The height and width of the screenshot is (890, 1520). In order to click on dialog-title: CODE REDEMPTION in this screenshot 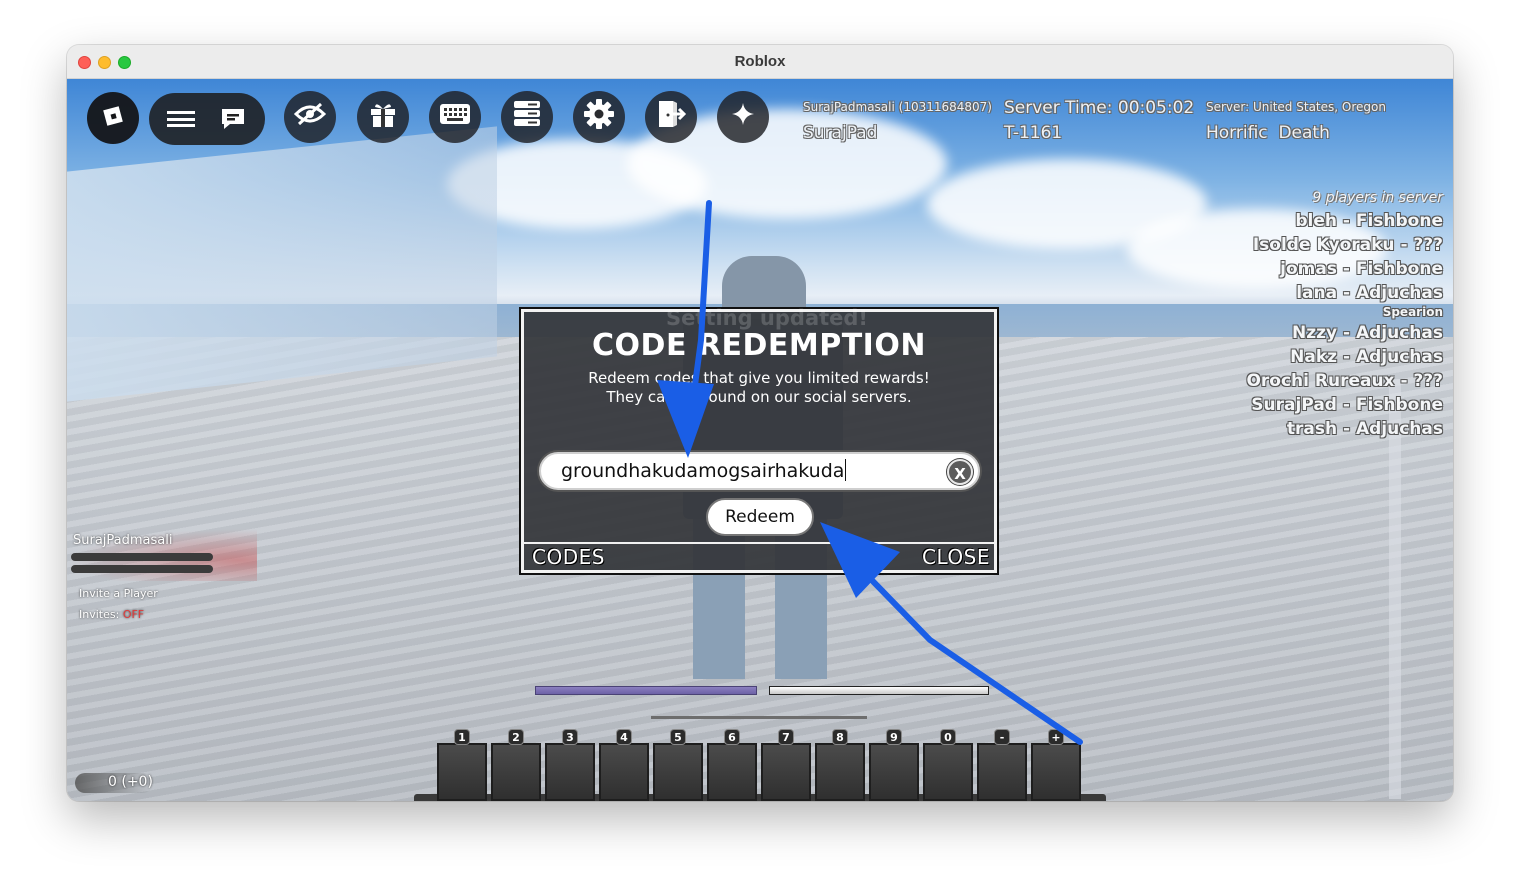, I will do `click(759, 345)`.